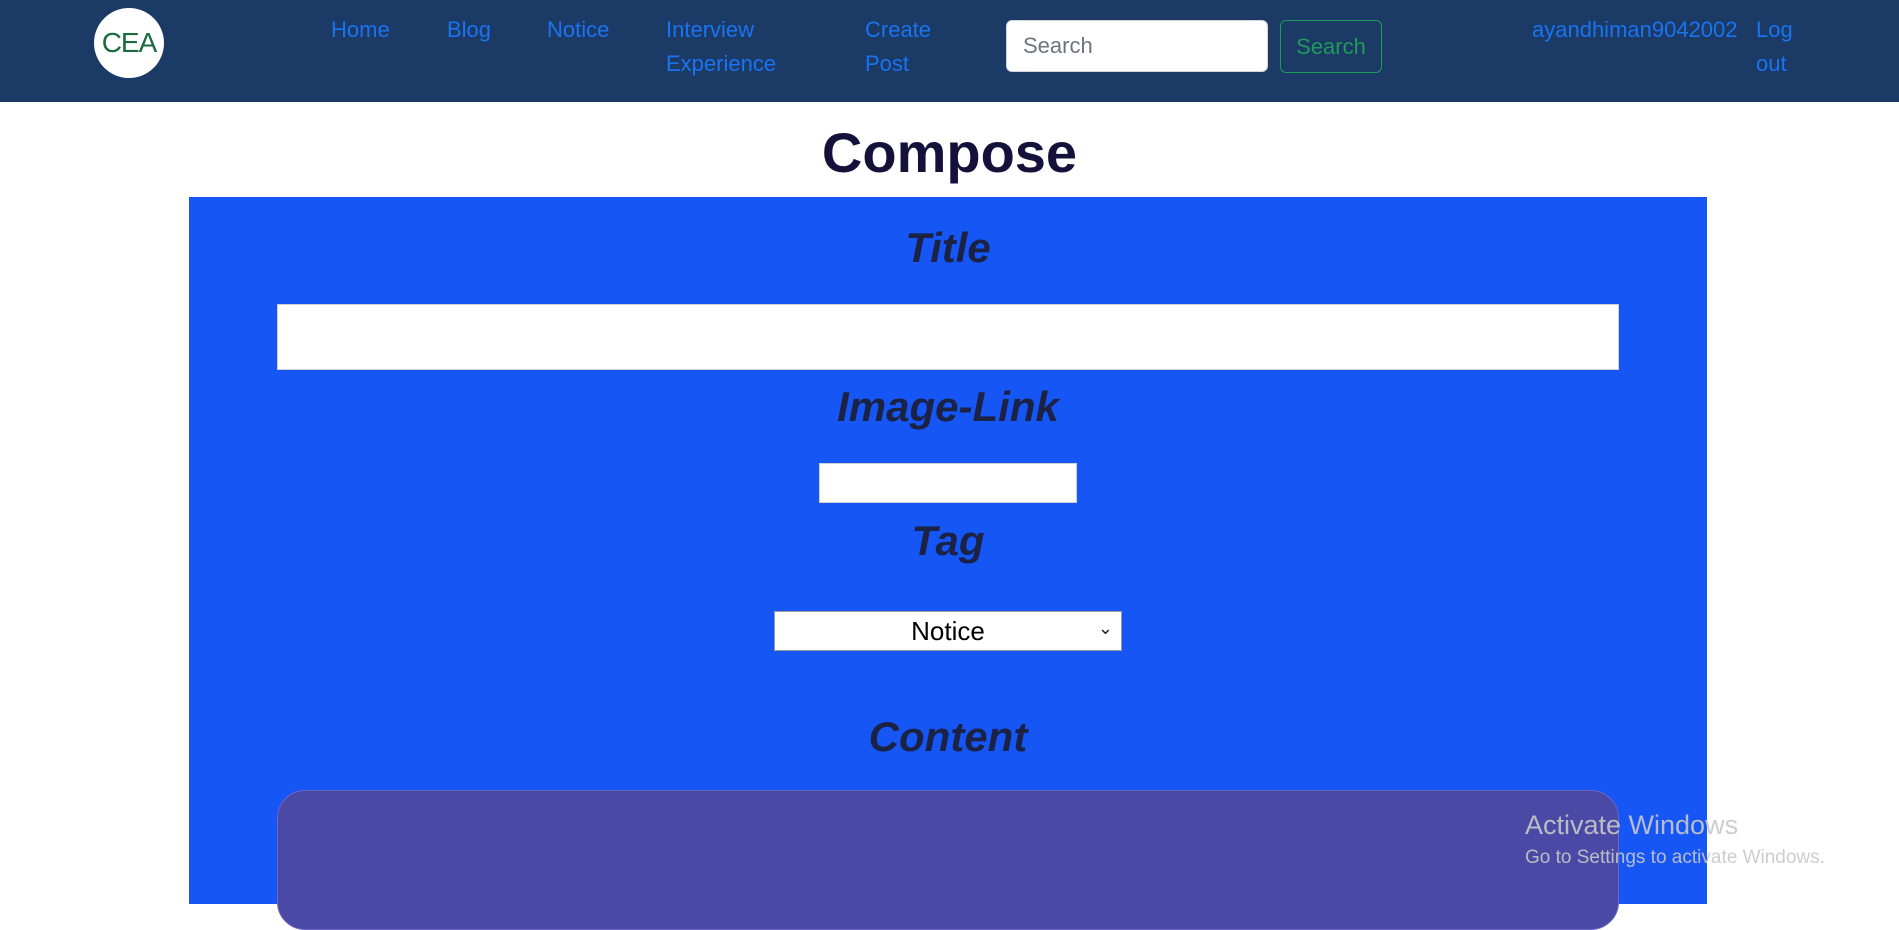  What do you see at coordinates (948, 540) in the screenshot?
I see `tag-label: Tag` at bounding box center [948, 540].